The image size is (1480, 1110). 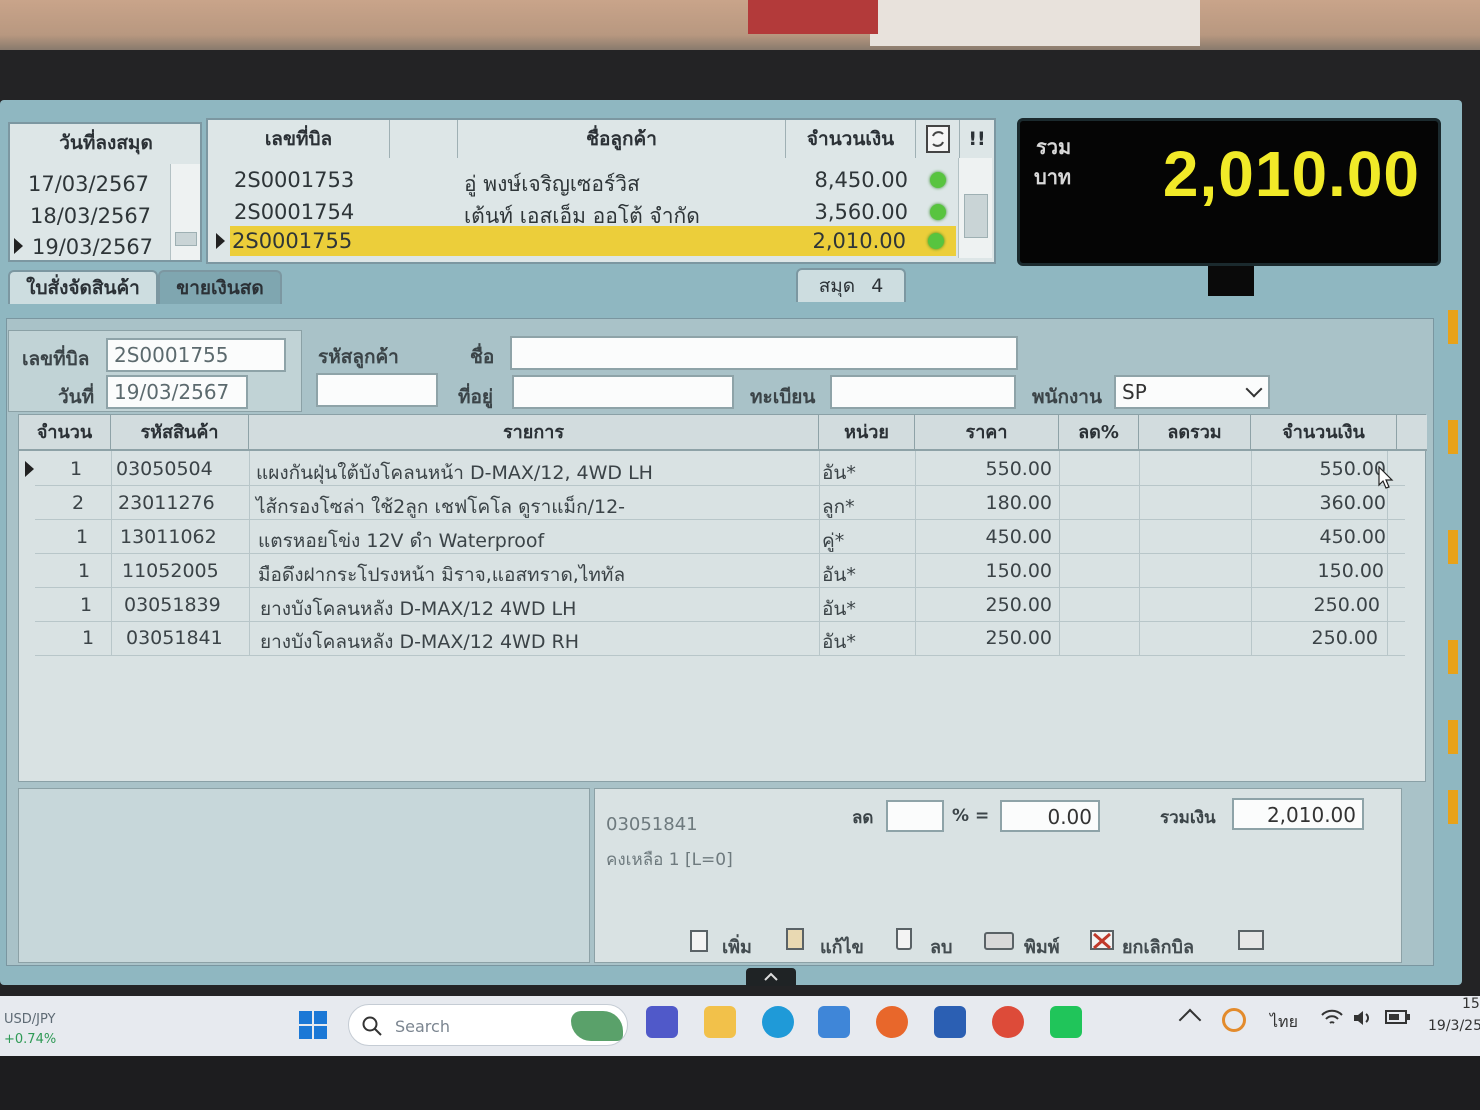 I want to click on clock-date: 19/3/25, so click(x=1454, y=1026).